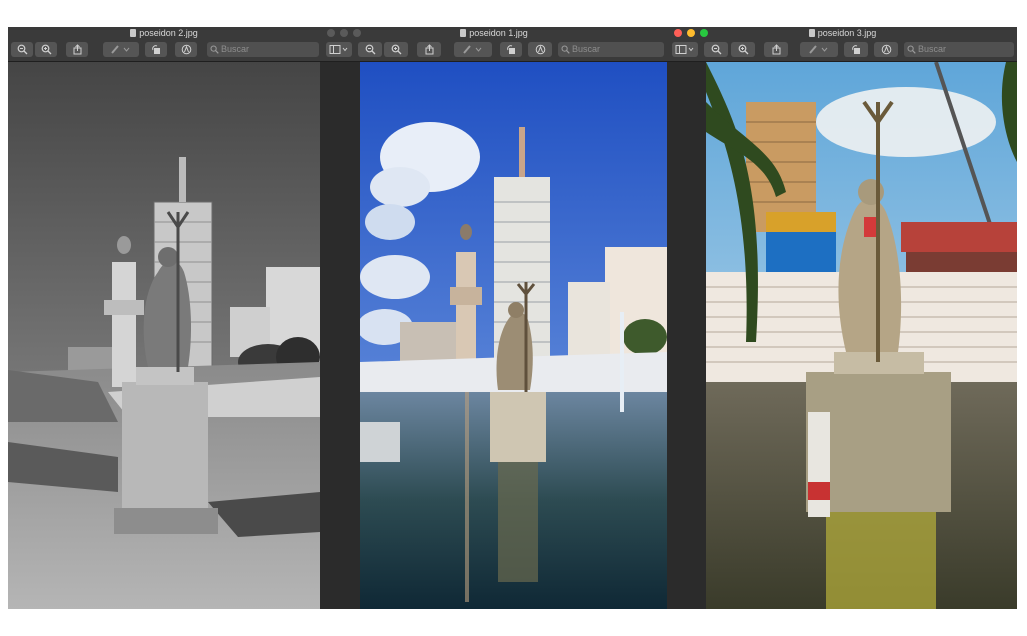 Image resolution: width=1027 pixels, height=636 pixels. Describe the element at coordinates (498, 33) in the screenshot. I see `window-title: poseidon 1.jpg` at that location.